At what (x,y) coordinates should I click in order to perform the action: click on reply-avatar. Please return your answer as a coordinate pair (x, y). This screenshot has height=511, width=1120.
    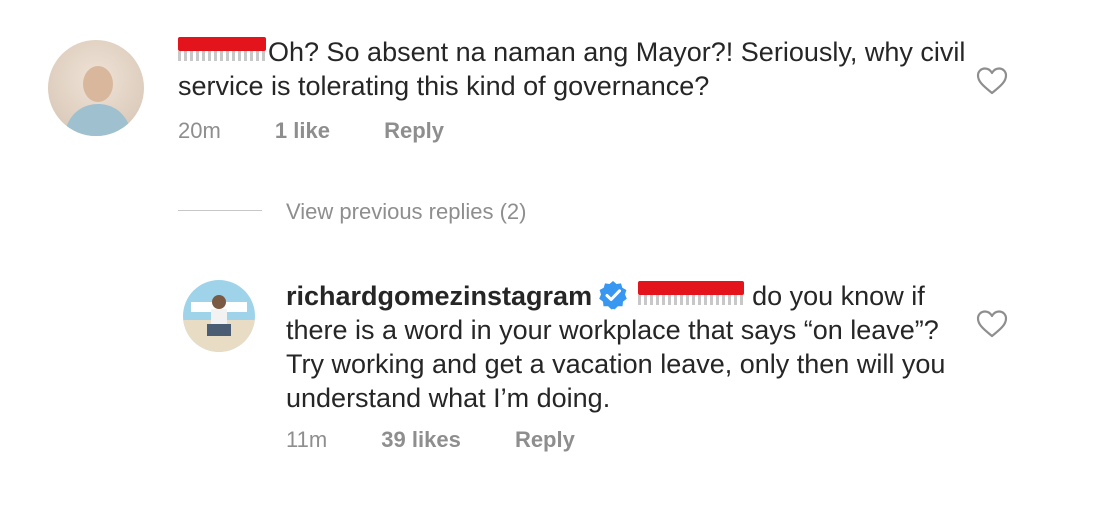
    Looking at the image, I should click on (219, 316).